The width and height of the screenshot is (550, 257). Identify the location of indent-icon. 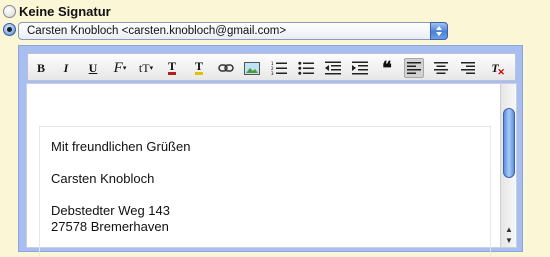
(360, 68).